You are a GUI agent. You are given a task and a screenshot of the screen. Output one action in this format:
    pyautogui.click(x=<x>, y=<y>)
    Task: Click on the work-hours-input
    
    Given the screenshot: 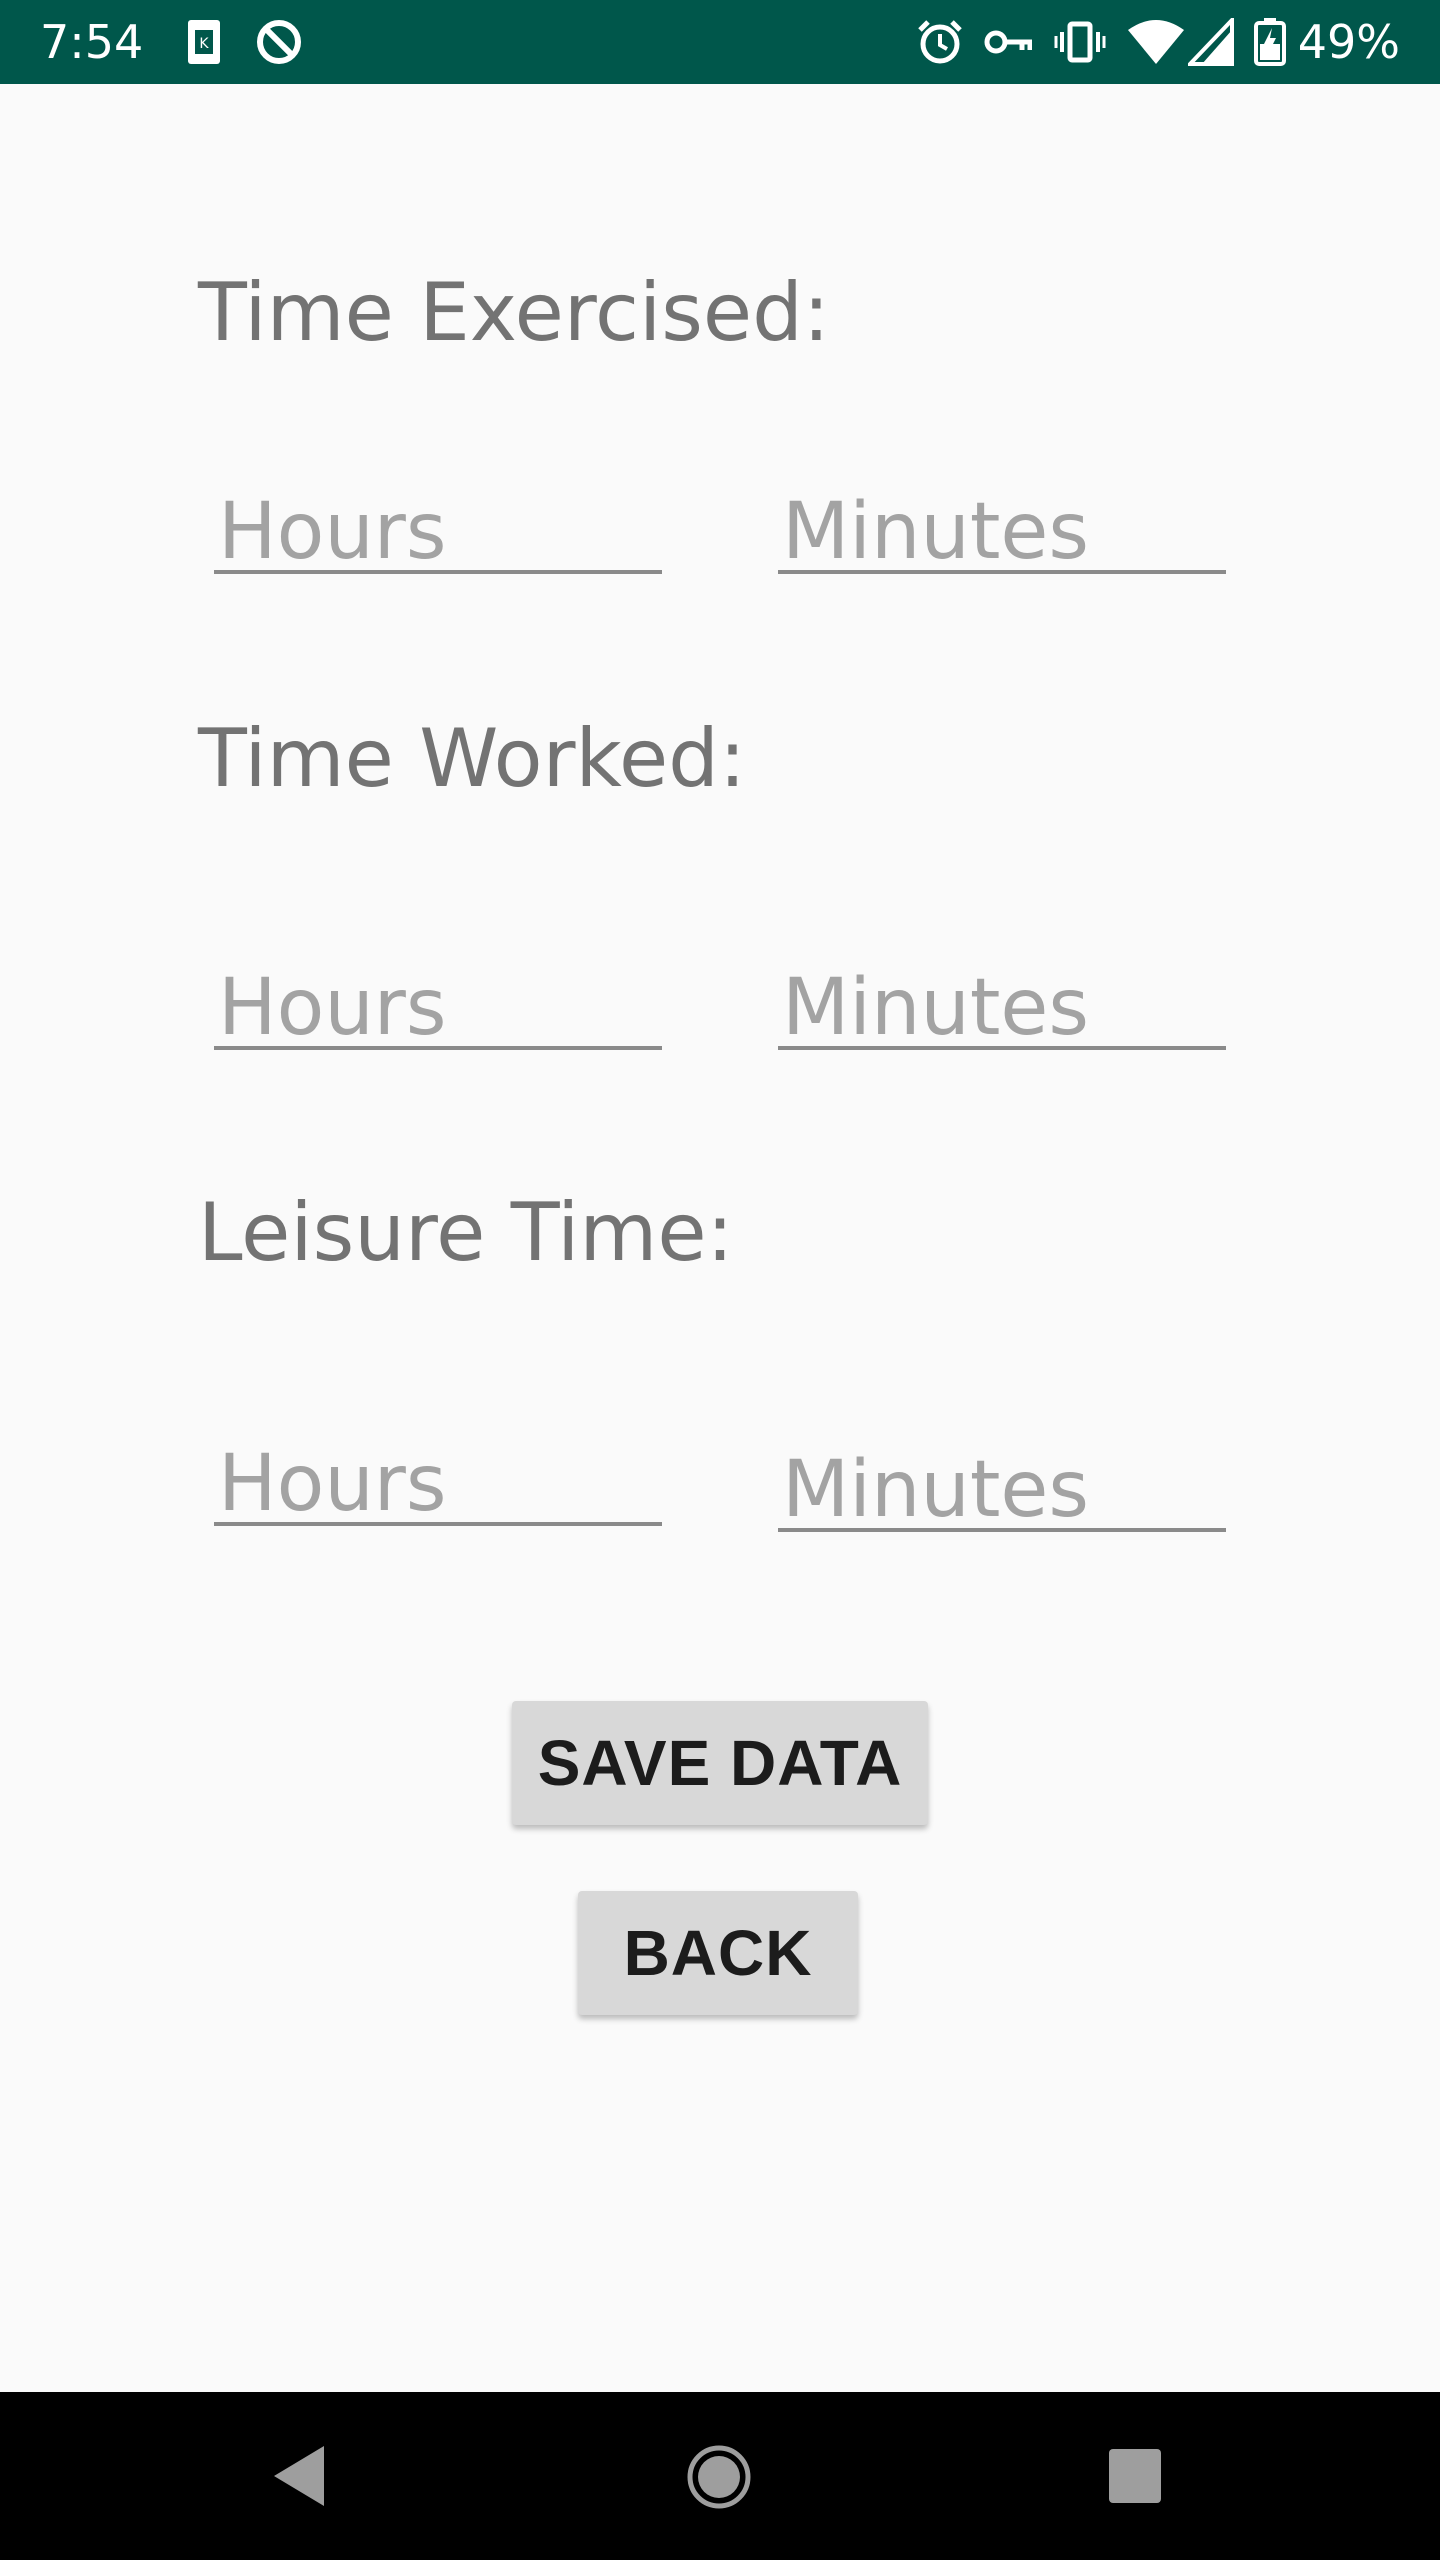 What is the action you would take?
    pyautogui.click(x=440, y=1008)
    